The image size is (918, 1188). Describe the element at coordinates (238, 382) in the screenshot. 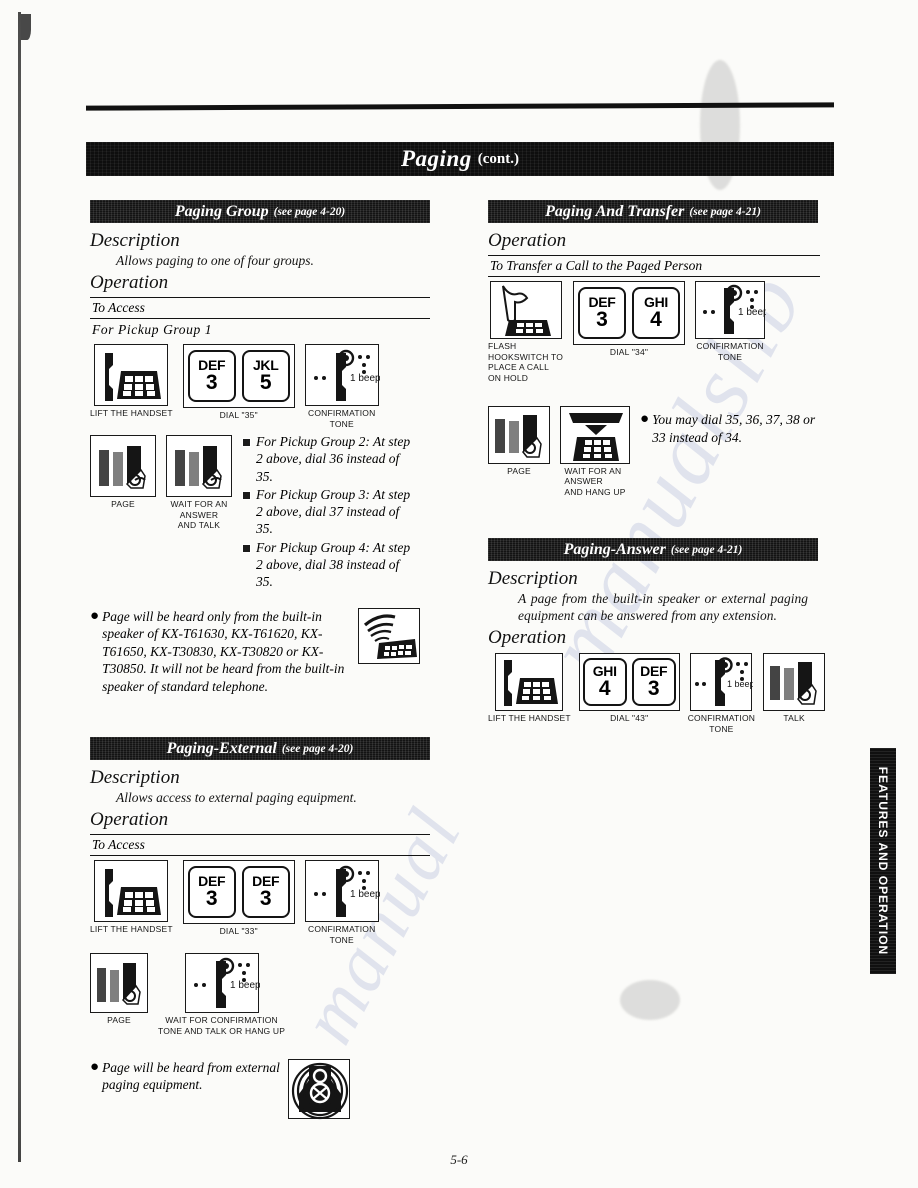

I see `step-dial: DEF 3 JKL 5 DIAL "35"` at that location.